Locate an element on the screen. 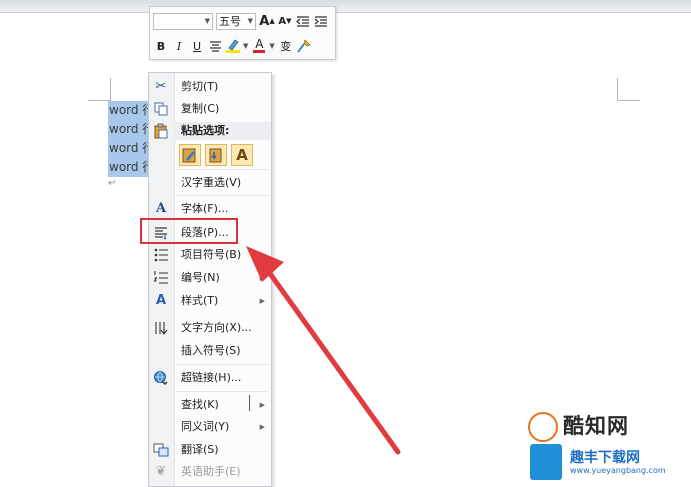 Image resolution: width=691 pixels, height=487 pixels. house-logo-icon is located at coordinates (546, 462).